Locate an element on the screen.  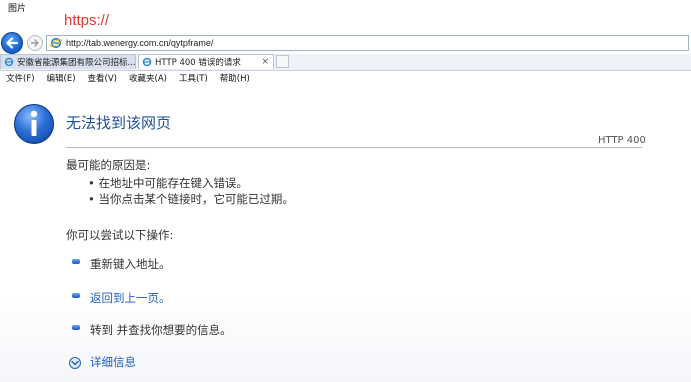
new-tab-button is located at coordinates (282, 61).